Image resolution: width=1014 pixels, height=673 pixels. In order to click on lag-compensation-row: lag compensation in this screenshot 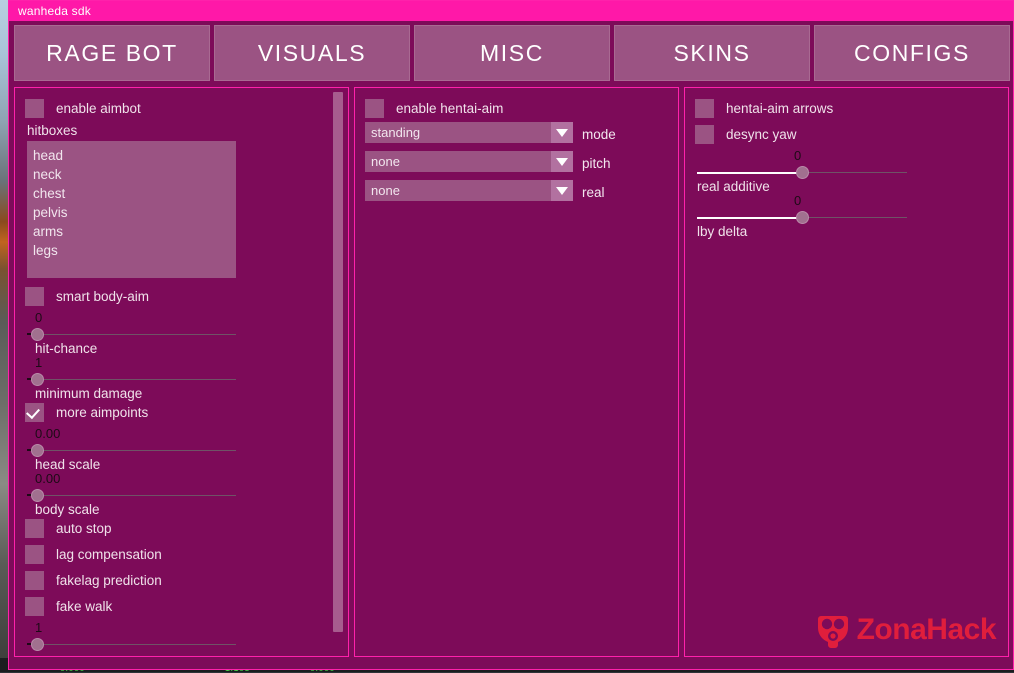, I will do `click(181, 554)`.